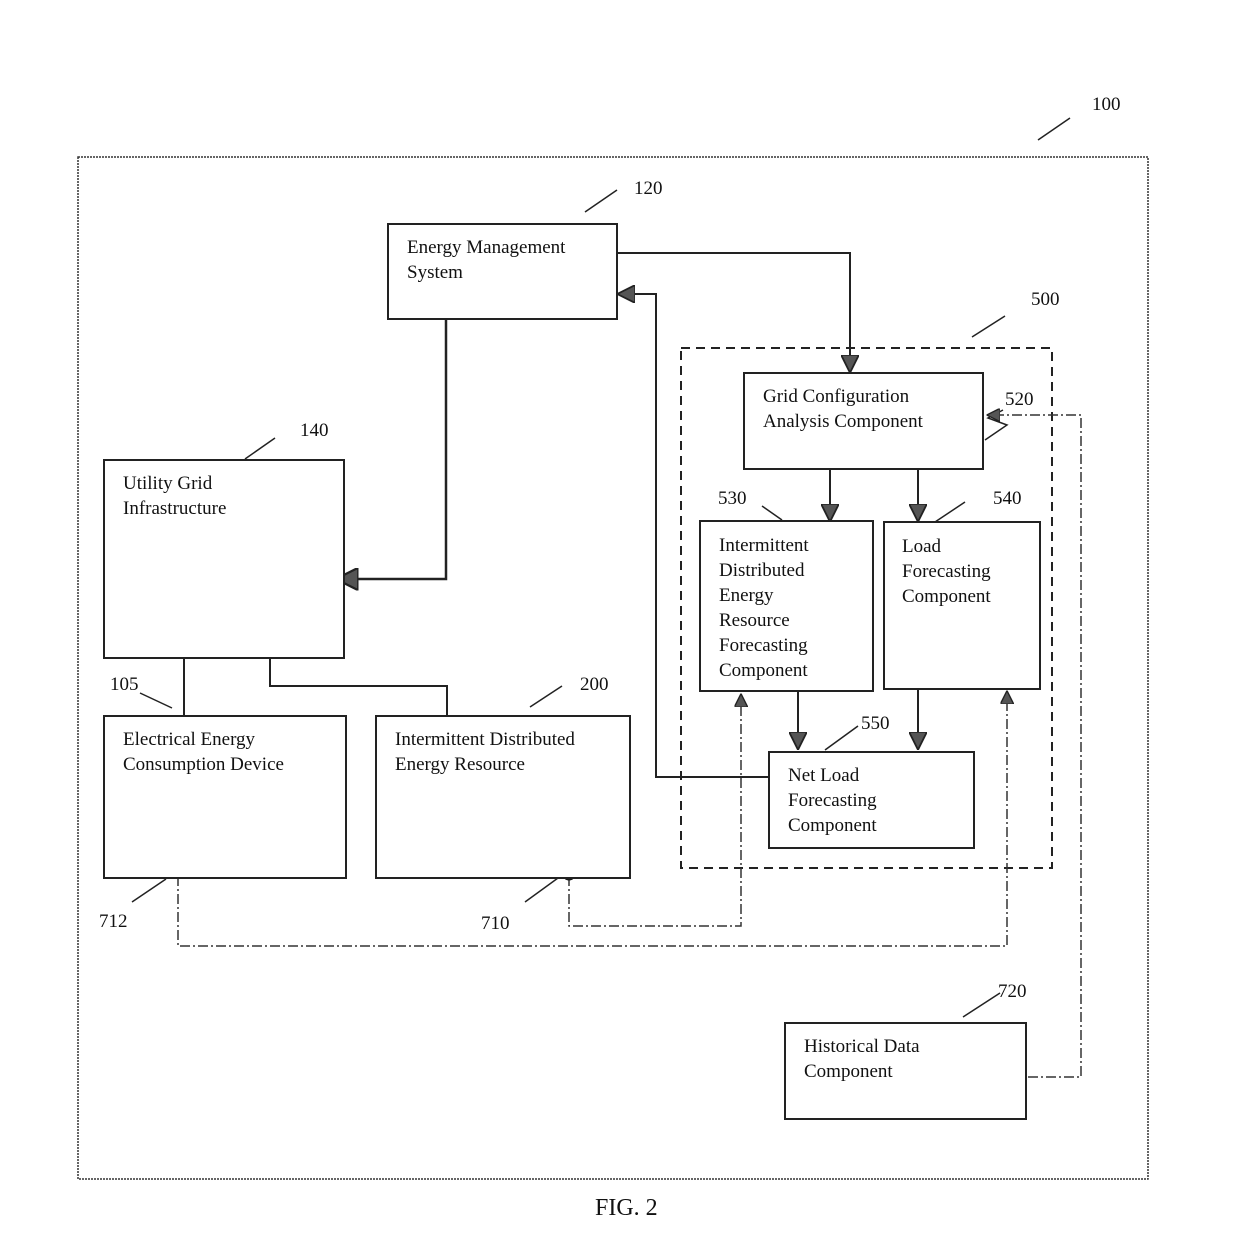 The width and height of the screenshot is (1240, 1249). I want to click on hist-ref-leader, so click(981, 1005).